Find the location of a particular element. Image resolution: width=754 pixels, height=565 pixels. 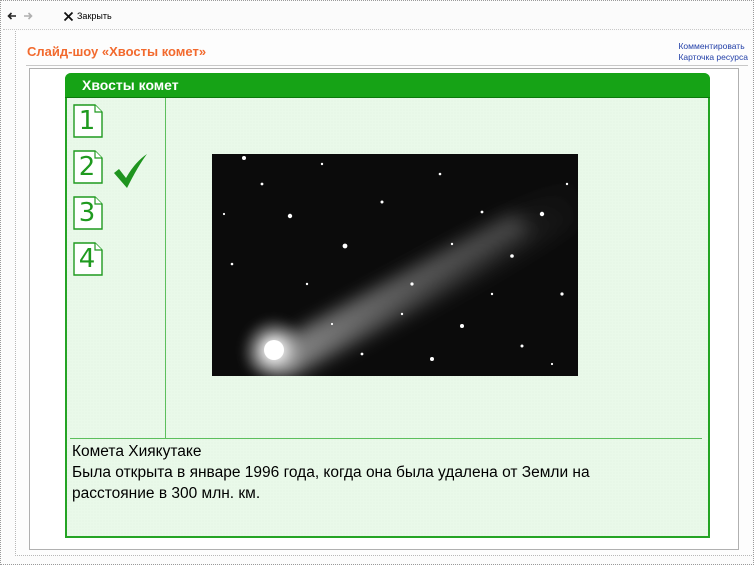

title-divider is located at coordinates (387, 65).